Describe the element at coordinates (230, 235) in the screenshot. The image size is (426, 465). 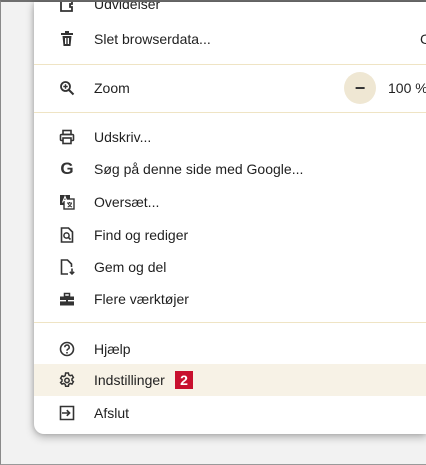
I see `menu-item-find-edit: Find og rediger` at that location.